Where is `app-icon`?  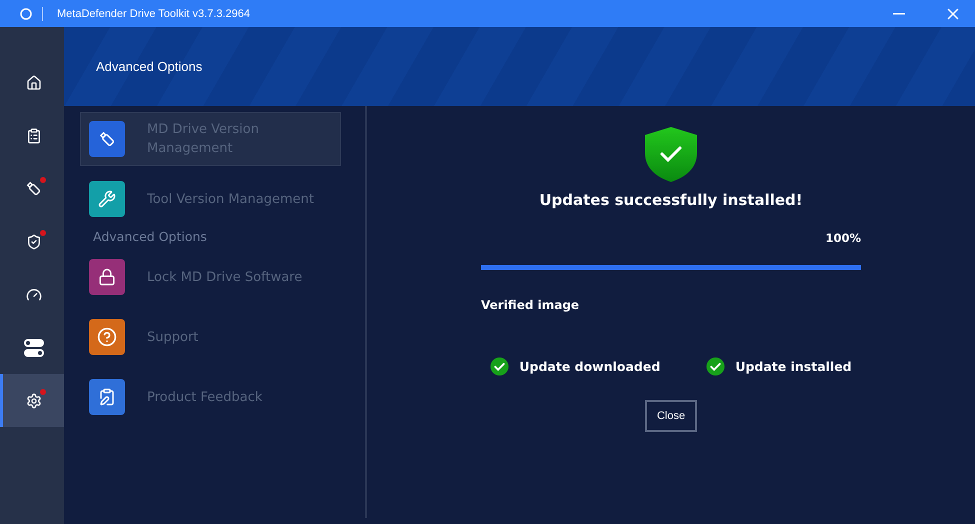 app-icon is located at coordinates (26, 14).